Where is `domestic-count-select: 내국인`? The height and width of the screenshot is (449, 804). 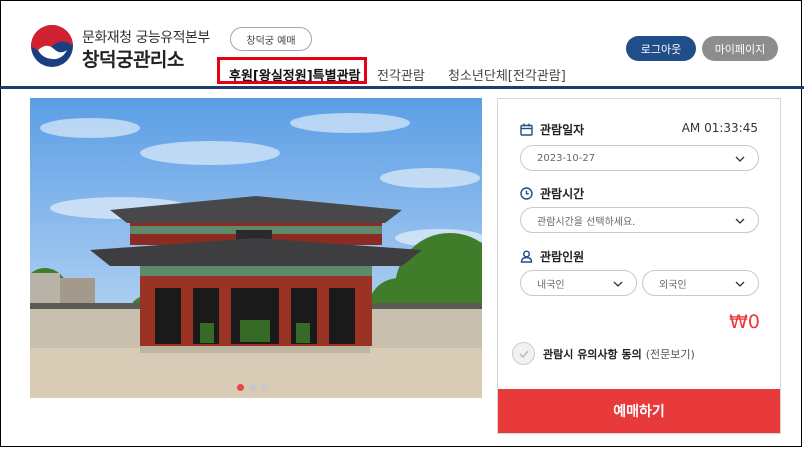 domestic-count-select: 내국인 is located at coordinates (578, 283).